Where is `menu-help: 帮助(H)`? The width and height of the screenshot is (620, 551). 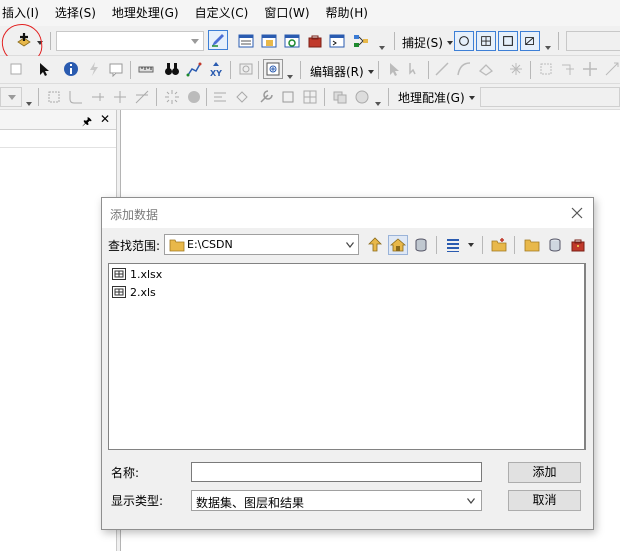 menu-help: 帮助(H) is located at coordinates (347, 13).